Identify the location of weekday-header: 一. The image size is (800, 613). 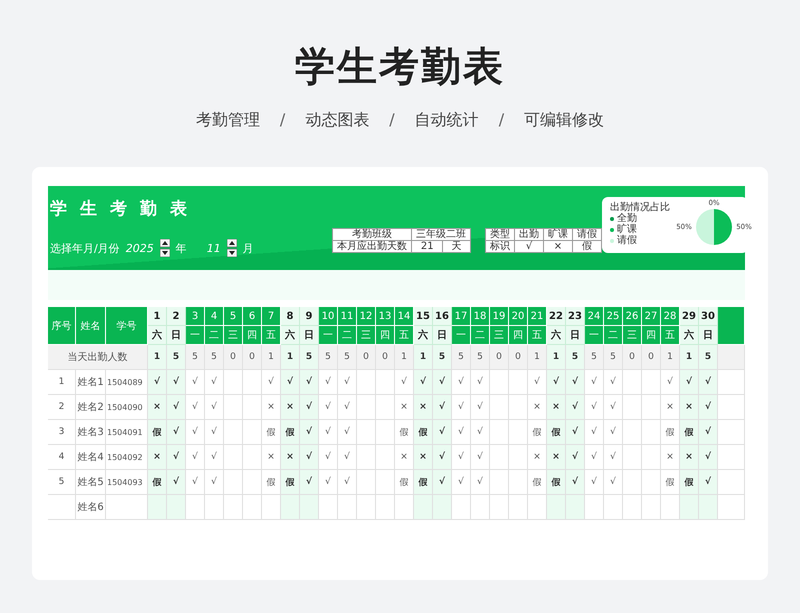
(328, 335).